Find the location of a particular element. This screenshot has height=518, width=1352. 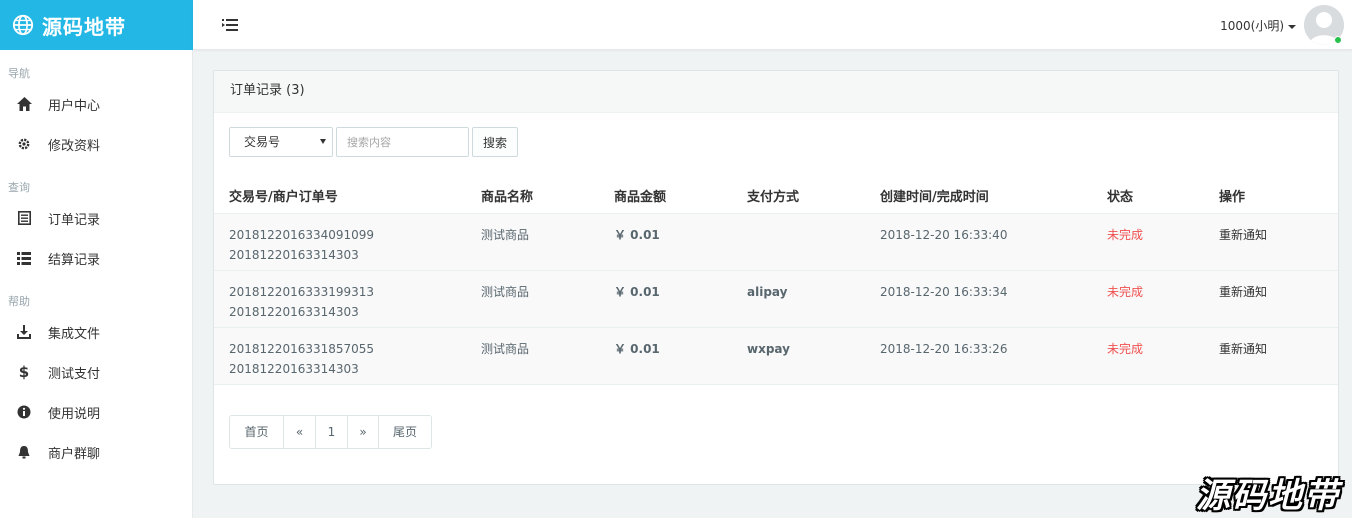

created-time: 2018-12-20 16:33:34 is located at coordinates (993, 299).